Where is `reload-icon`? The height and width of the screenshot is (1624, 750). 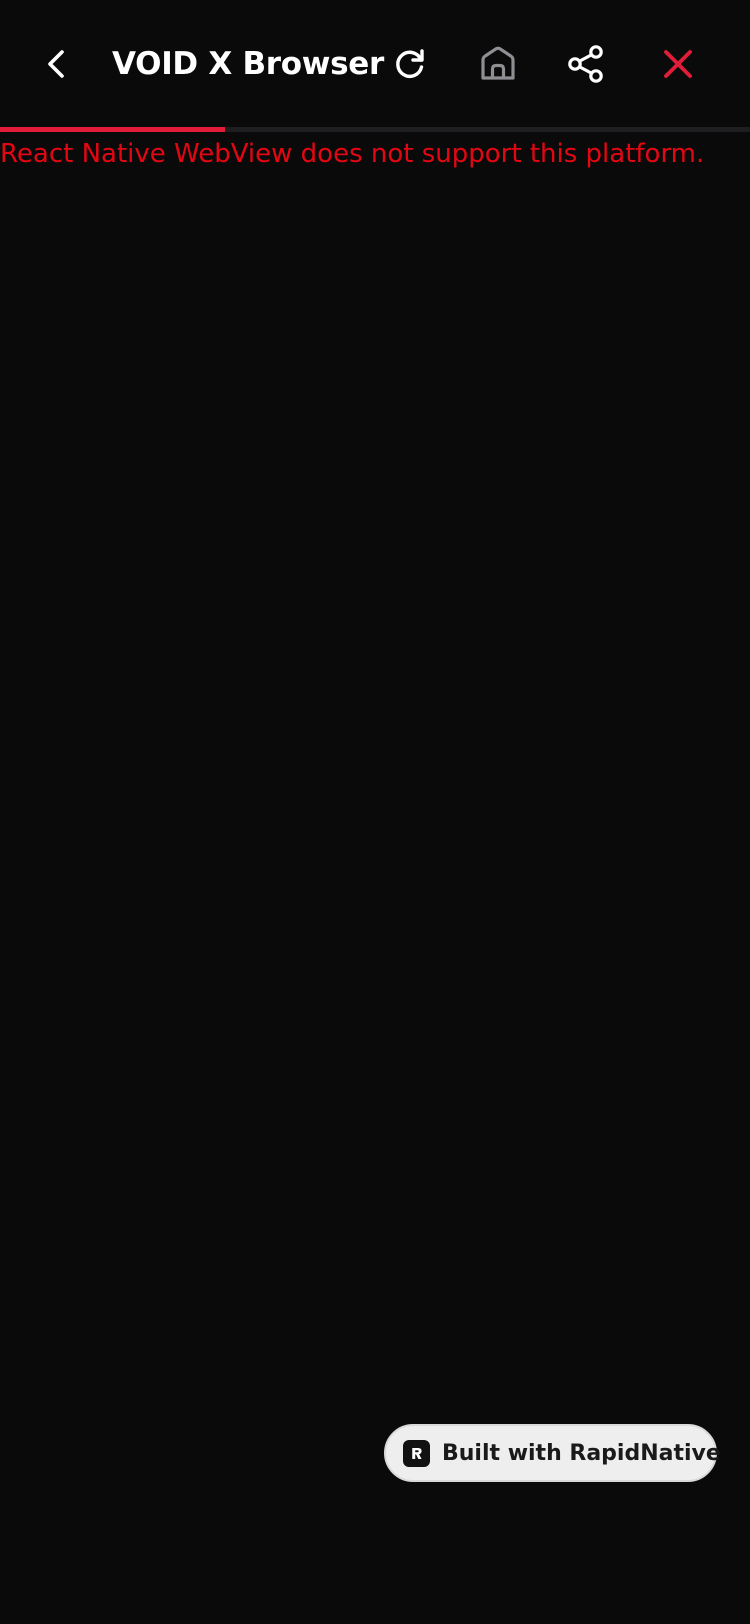
reload-icon is located at coordinates (410, 63).